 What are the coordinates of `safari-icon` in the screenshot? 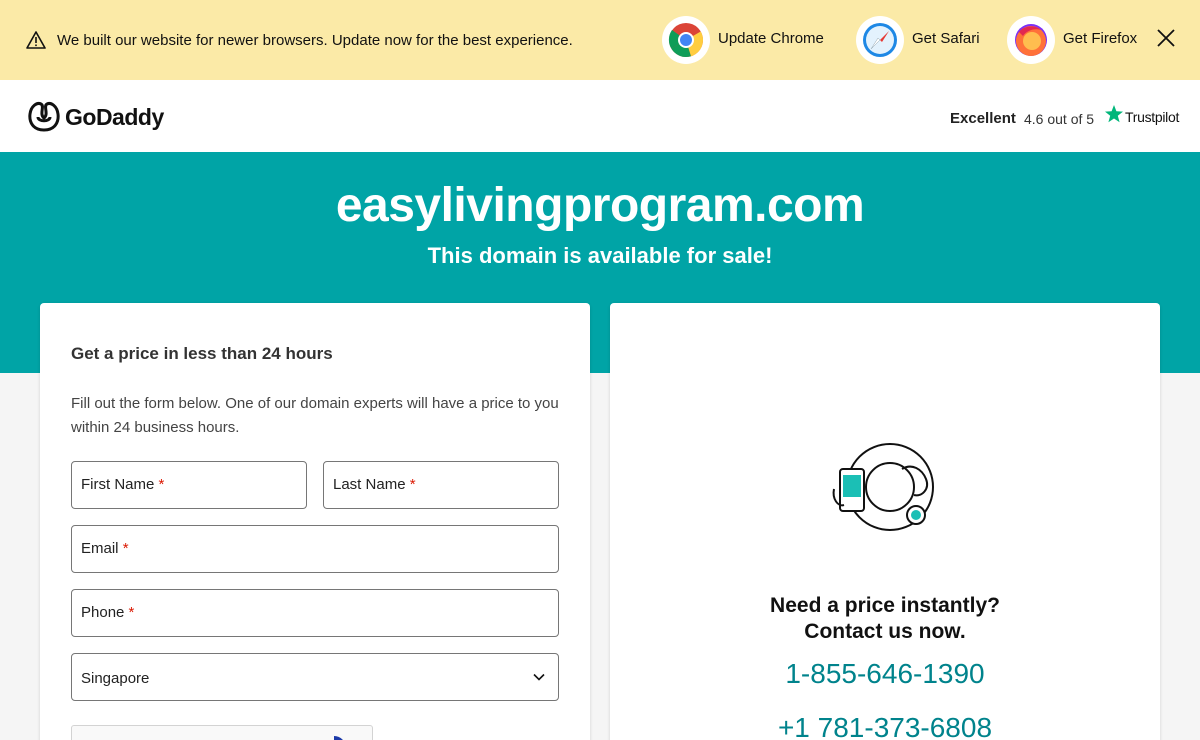 It's located at (880, 40).